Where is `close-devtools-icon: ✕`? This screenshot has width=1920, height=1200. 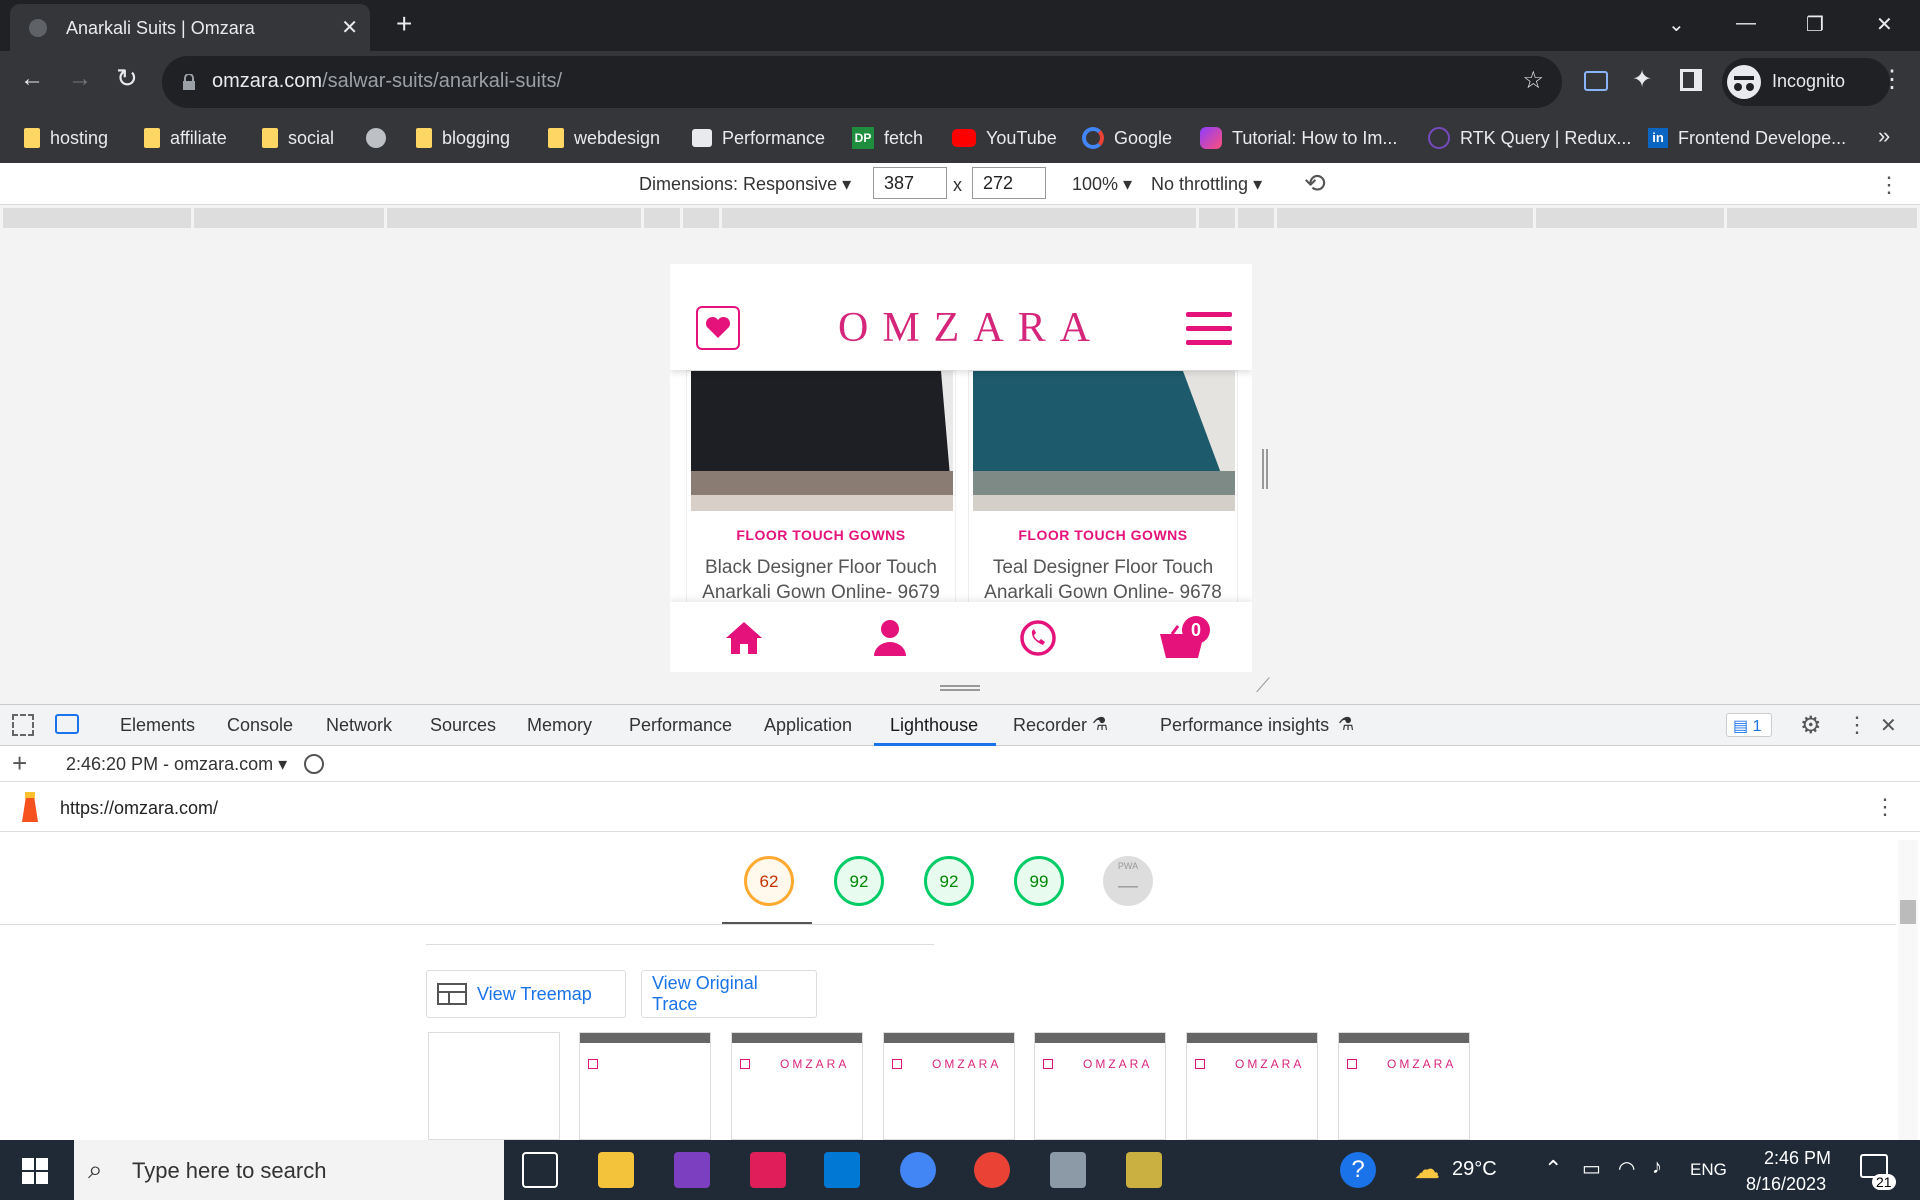
close-devtools-icon: ✕ is located at coordinates (1888, 725).